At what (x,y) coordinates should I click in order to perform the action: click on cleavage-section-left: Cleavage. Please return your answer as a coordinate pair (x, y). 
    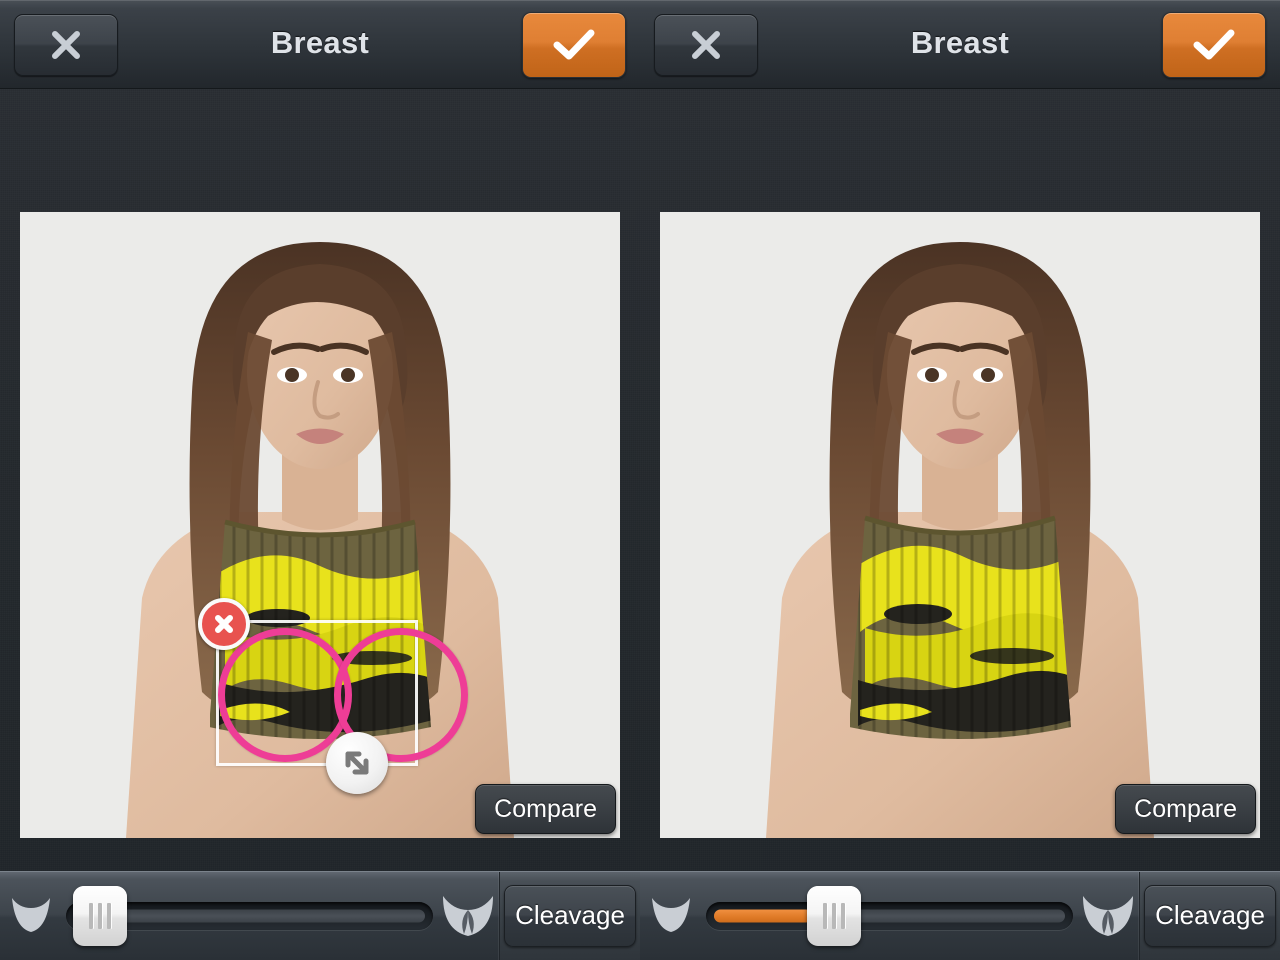
    Looking at the image, I should click on (570, 916).